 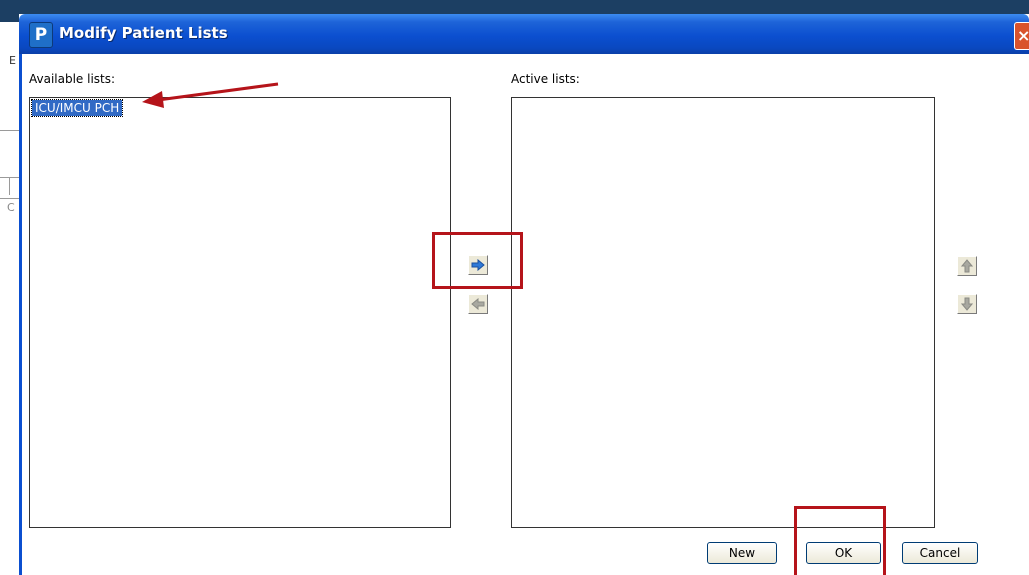 I want to click on close-icon: ×, so click(x=1023, y=35).